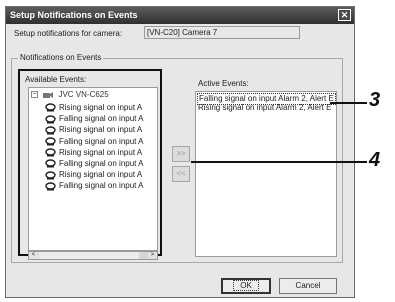 This screenshot has height=302, width=395. I want to click on add-event-button: >>, so click(181, 154).